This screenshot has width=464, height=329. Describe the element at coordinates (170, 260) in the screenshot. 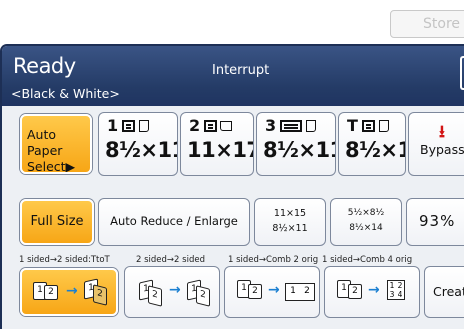

I see `duplex-label-2: 2 sided→2 sided` at that location.